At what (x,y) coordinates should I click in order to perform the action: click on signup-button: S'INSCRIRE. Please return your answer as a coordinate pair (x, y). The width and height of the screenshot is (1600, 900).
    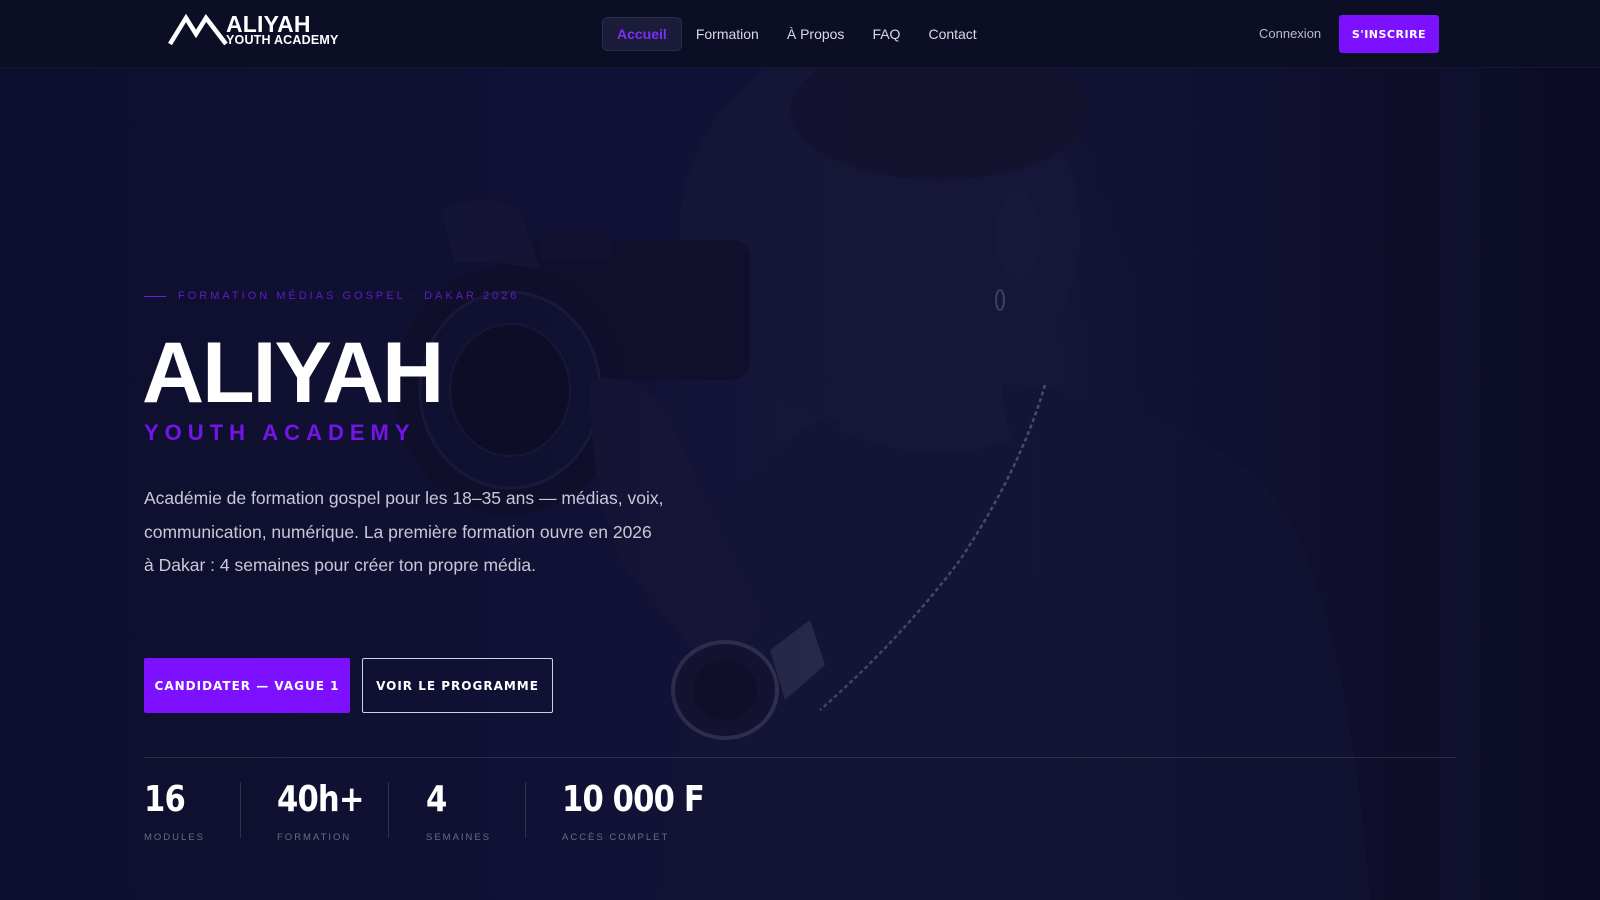
    Looking at the image, I should click on (1389, 34).